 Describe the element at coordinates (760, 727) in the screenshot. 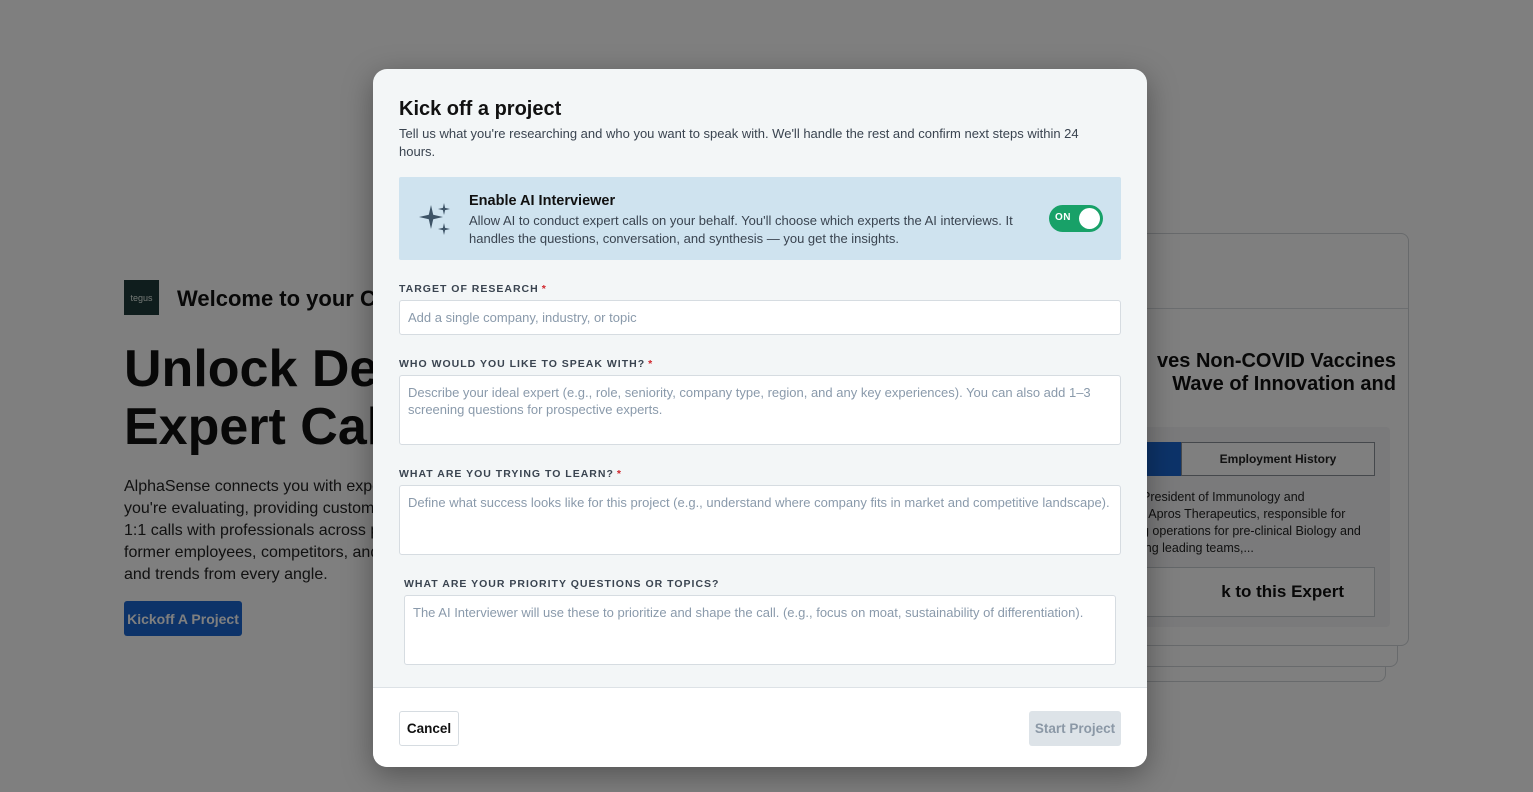

I see `modal-footer: Cancel Start Project` at that location.